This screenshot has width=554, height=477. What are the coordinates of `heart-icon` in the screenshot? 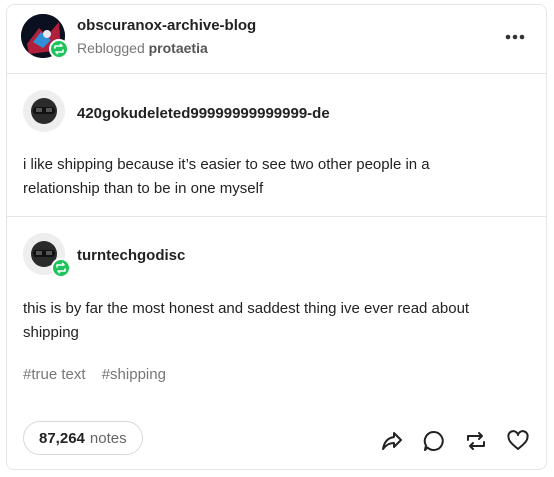 It's located at (518, 441).